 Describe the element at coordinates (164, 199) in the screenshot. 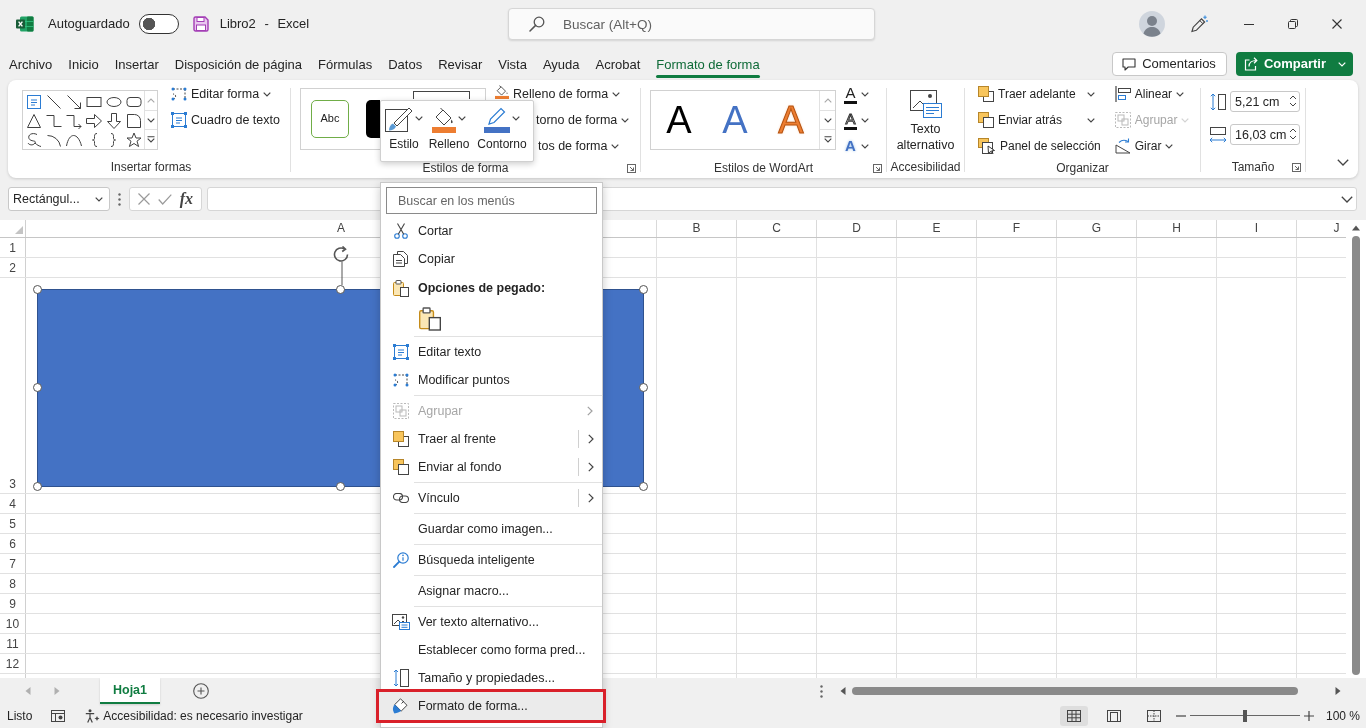

I see `enter-icon` at that location.